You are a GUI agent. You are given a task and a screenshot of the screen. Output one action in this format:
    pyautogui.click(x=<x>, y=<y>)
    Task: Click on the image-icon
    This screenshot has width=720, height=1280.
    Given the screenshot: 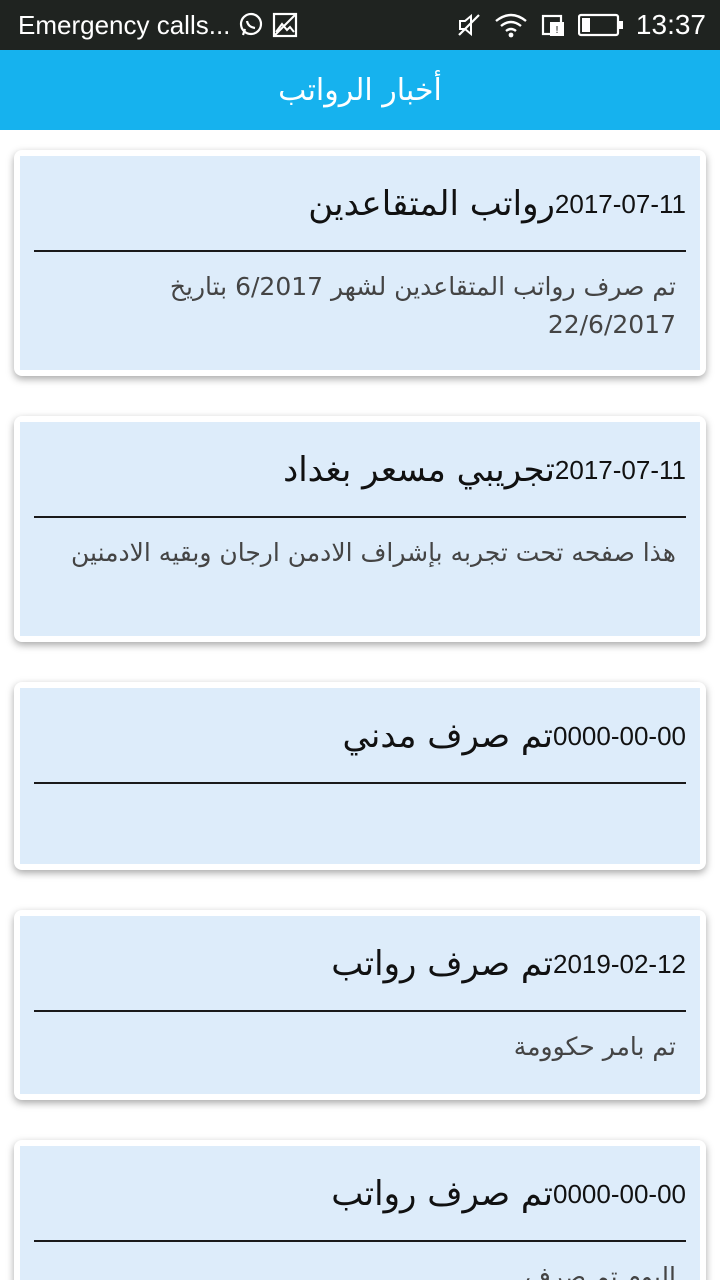 What is the action you would take?
    pyautogui.click(x=285, y=25)
    